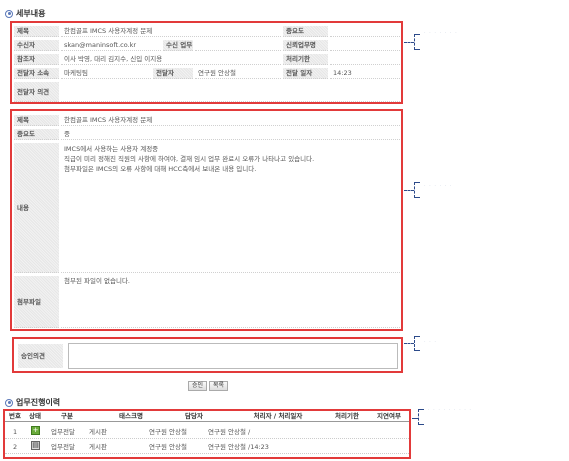 The width and height of the screenshot is (569, 461). I want to click on callout-note: · · ·, so click(430, 342).